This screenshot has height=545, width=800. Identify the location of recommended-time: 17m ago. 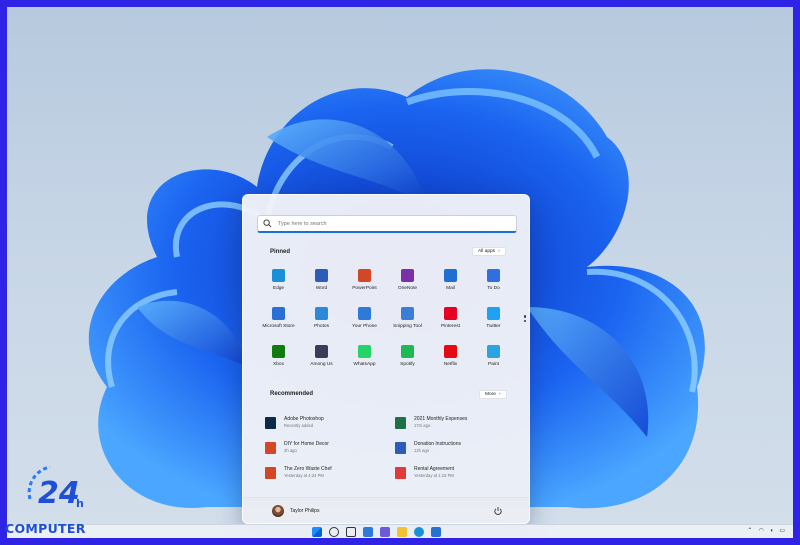
(422, 425).